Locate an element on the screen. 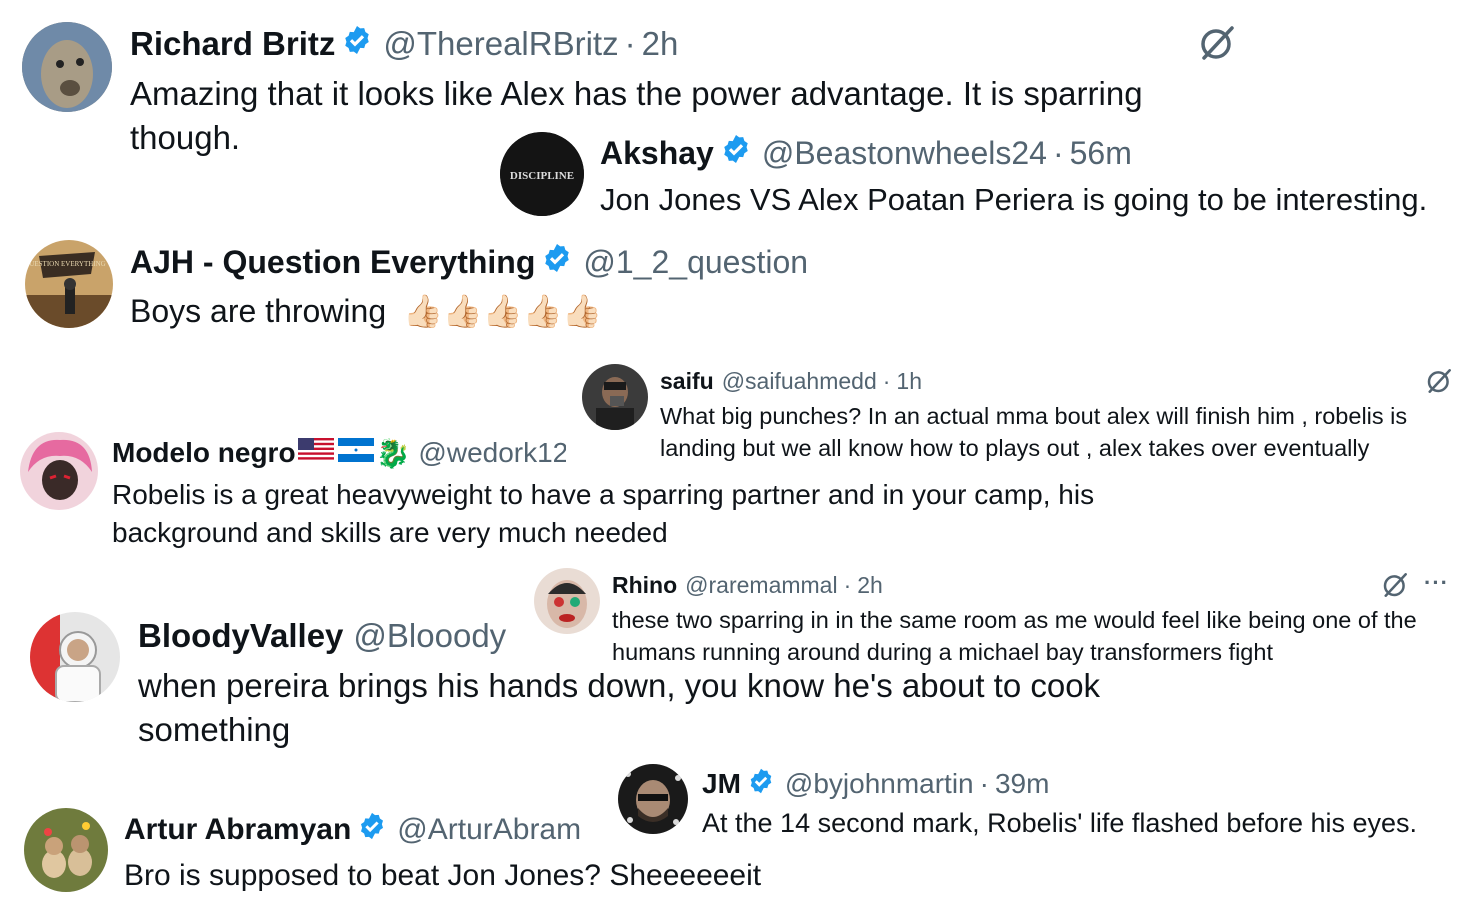  dragon-emoji: 🐉 is located at coordinates (393, 453).